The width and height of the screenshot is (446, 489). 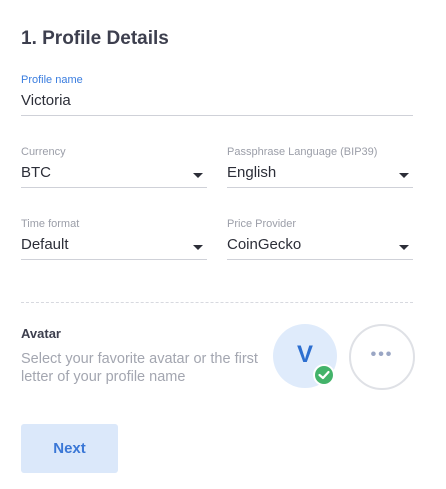 I want to click on more-dots-icon: •••, so click(x=382, y=354).